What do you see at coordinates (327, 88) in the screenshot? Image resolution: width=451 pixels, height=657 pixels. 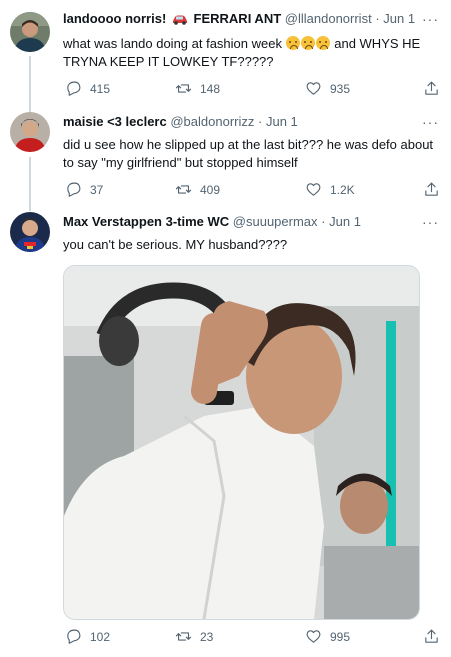 I see `like-button: 935` at bounding box center [327, 88].